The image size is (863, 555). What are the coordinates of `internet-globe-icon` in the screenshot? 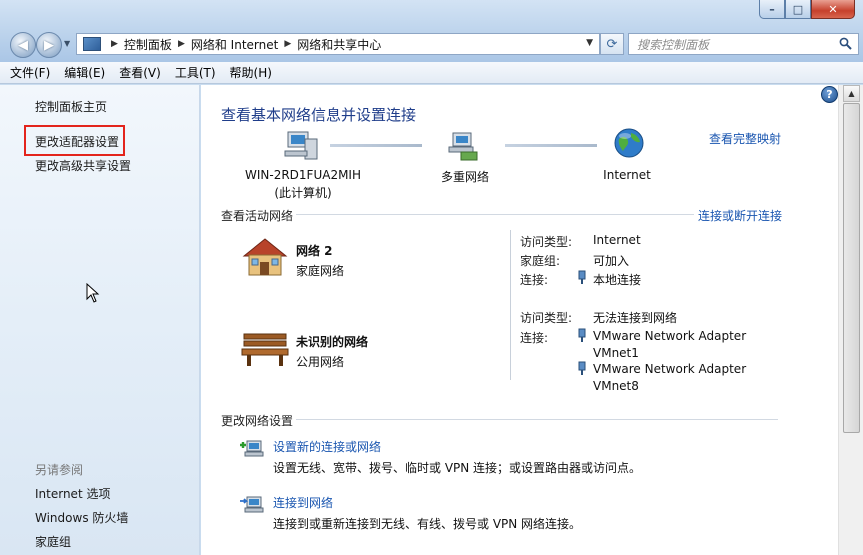 It's located at (629, 143).